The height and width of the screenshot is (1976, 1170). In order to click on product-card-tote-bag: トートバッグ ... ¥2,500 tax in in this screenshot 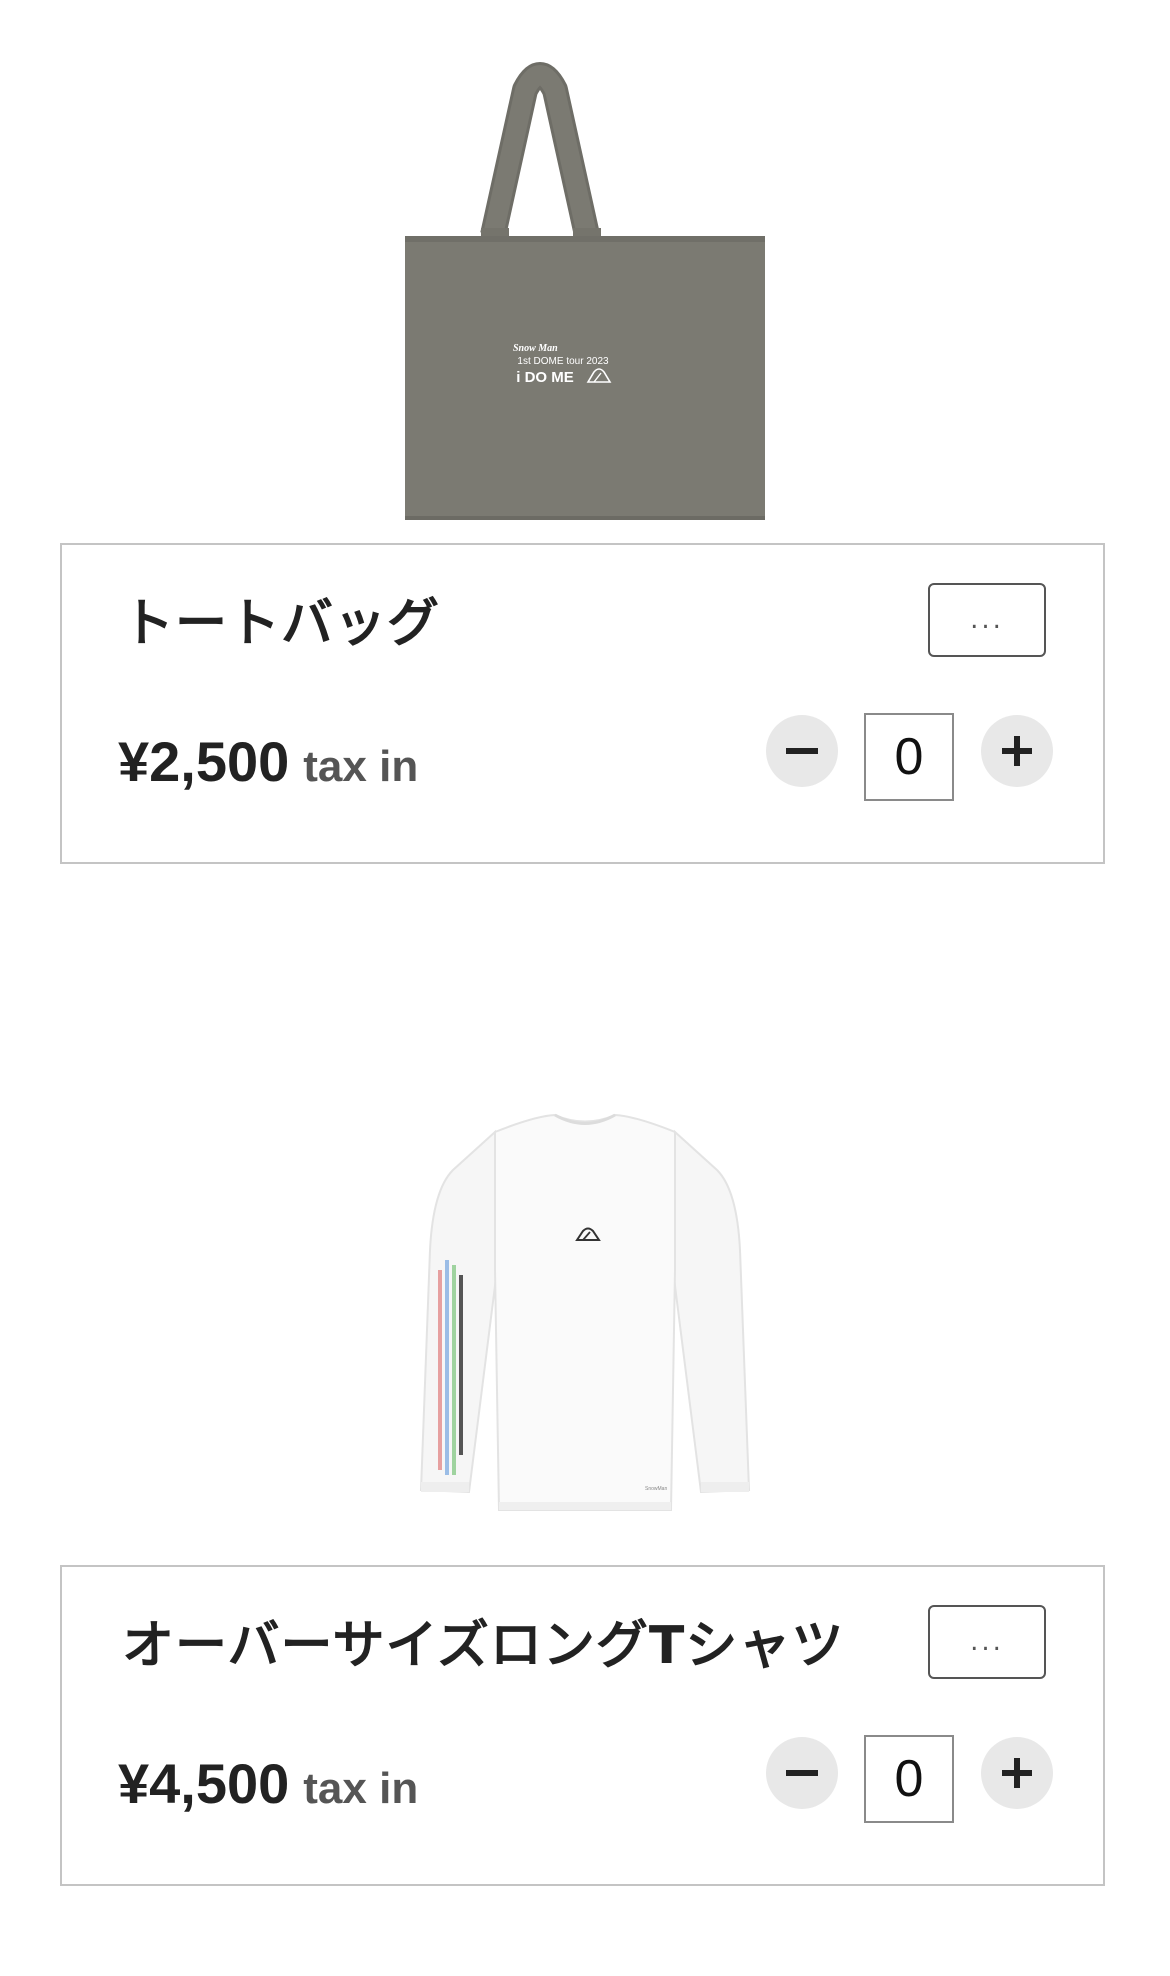, I will do `click(582, 703)`.